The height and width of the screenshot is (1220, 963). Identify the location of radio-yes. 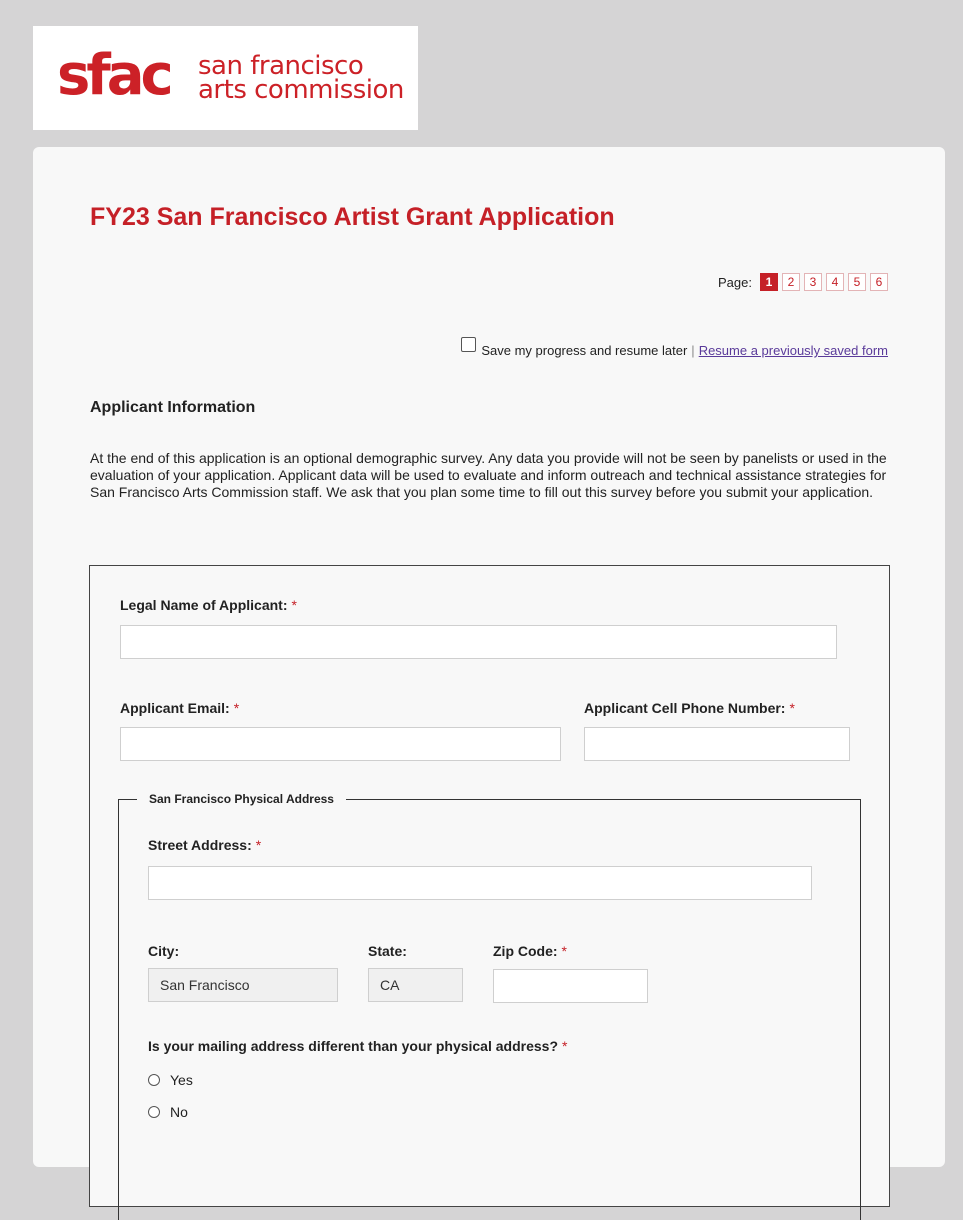
(154, 1080).